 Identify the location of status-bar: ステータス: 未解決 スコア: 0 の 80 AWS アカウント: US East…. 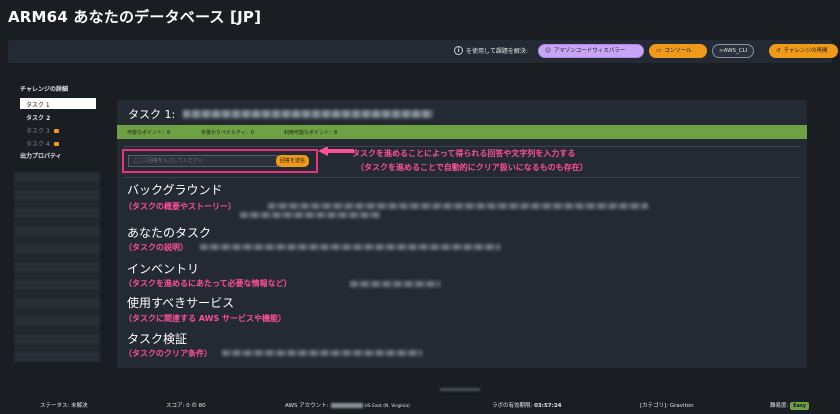
(420, 405).